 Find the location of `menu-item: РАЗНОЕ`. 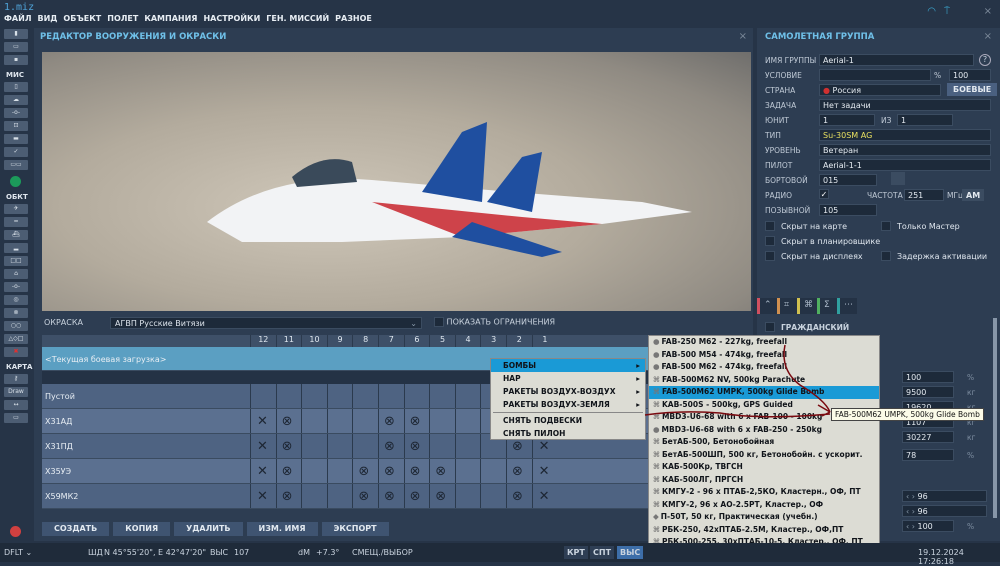

menu-item: РАЗНОЕ is located at coordinates (353, 18).